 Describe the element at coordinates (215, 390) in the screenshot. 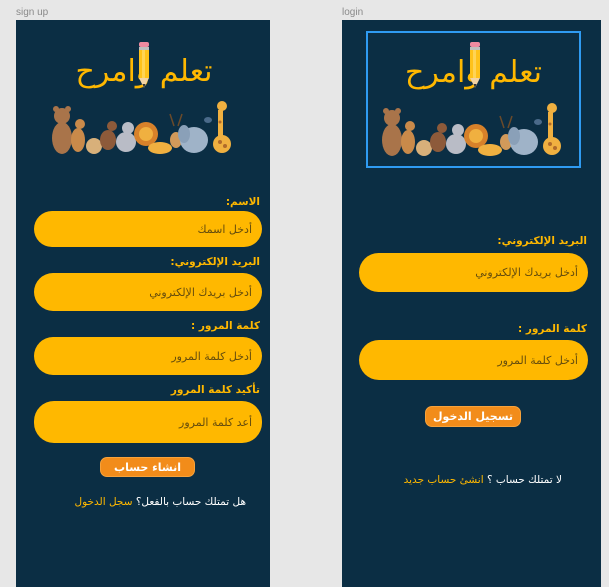

I see `confirm-password-label: تأكيد كلمة المرور` at that location.